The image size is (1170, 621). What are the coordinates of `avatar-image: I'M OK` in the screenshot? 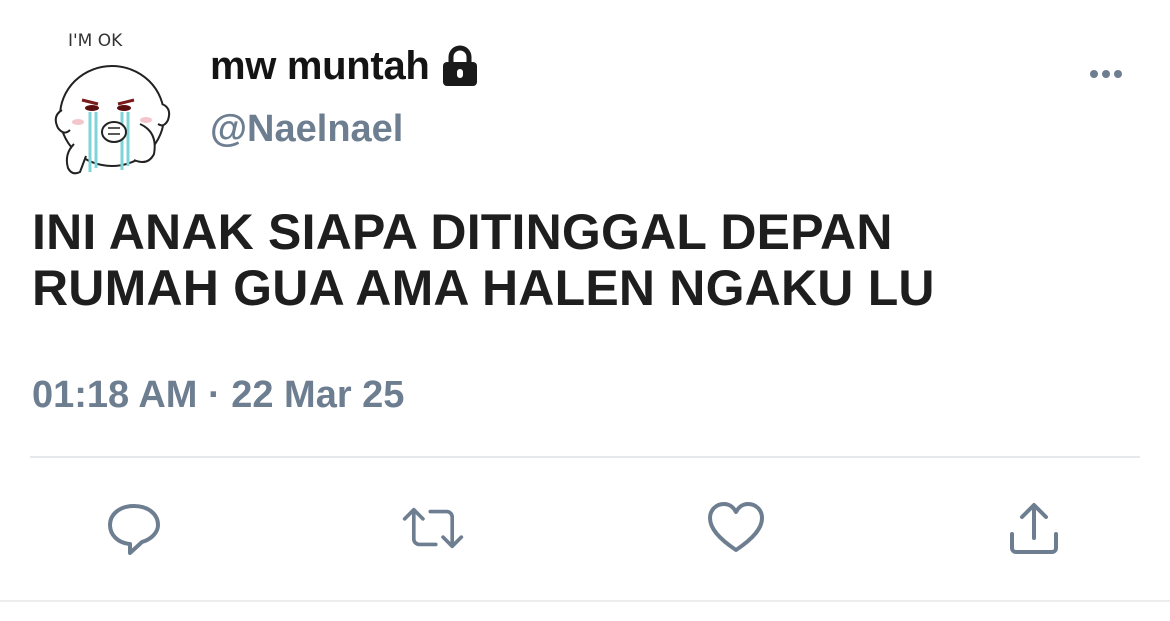 It's located at (112, 103).